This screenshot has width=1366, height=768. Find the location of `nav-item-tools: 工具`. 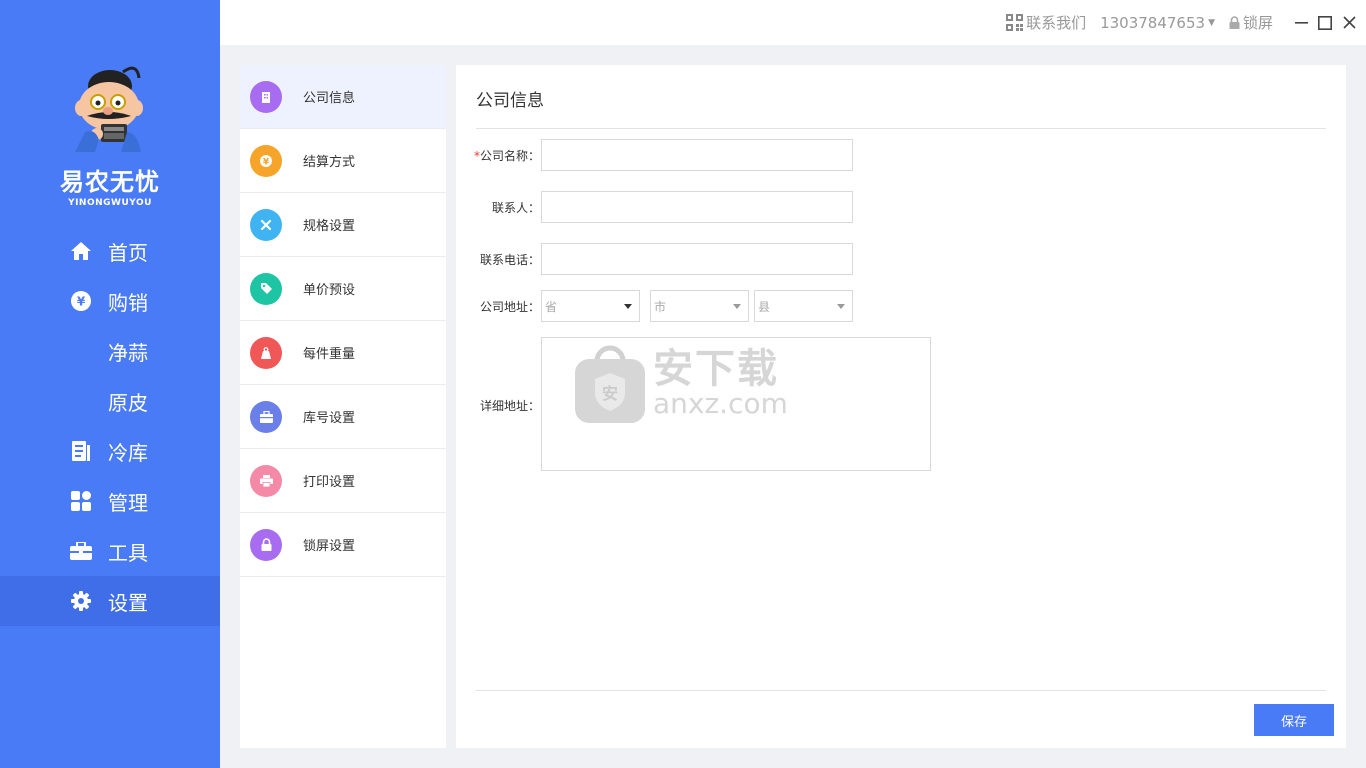

nav-item-tools: 工具 is located at coordinates (110, 551).